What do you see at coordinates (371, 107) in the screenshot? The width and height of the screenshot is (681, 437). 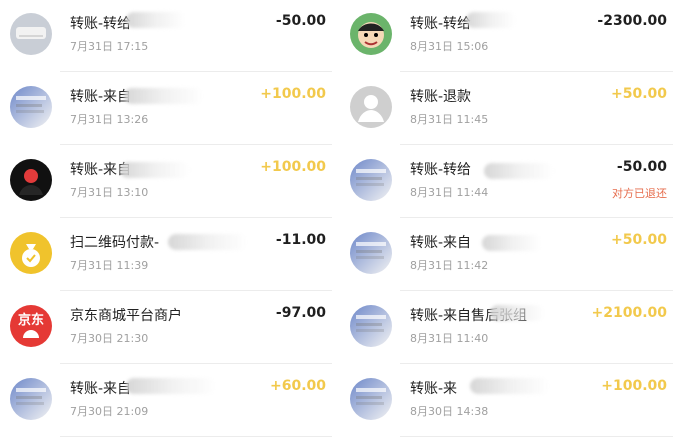 I see `default-user-icon` at bounding box center [371, 107].